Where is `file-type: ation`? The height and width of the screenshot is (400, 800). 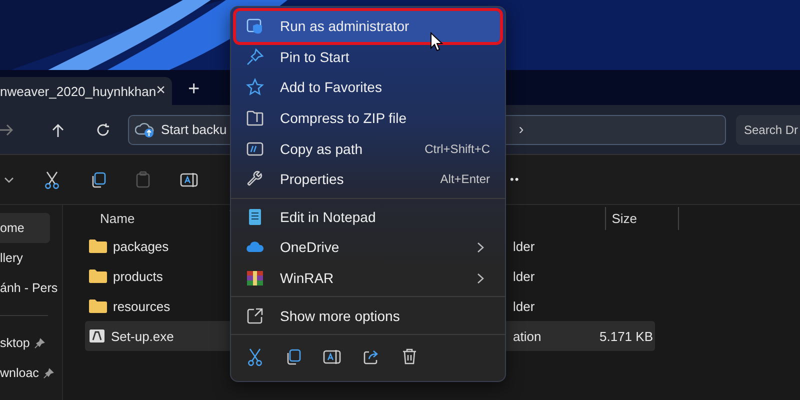
file-type: ation is located at coordinates (527, 336).